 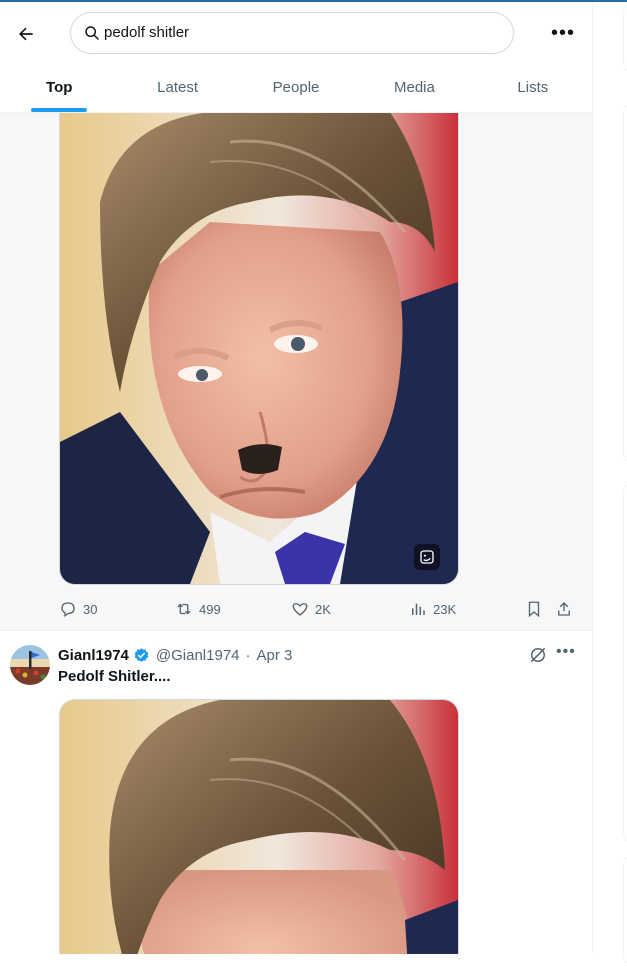 I want to click on repost-button: 499, so click(x=198, y=609).